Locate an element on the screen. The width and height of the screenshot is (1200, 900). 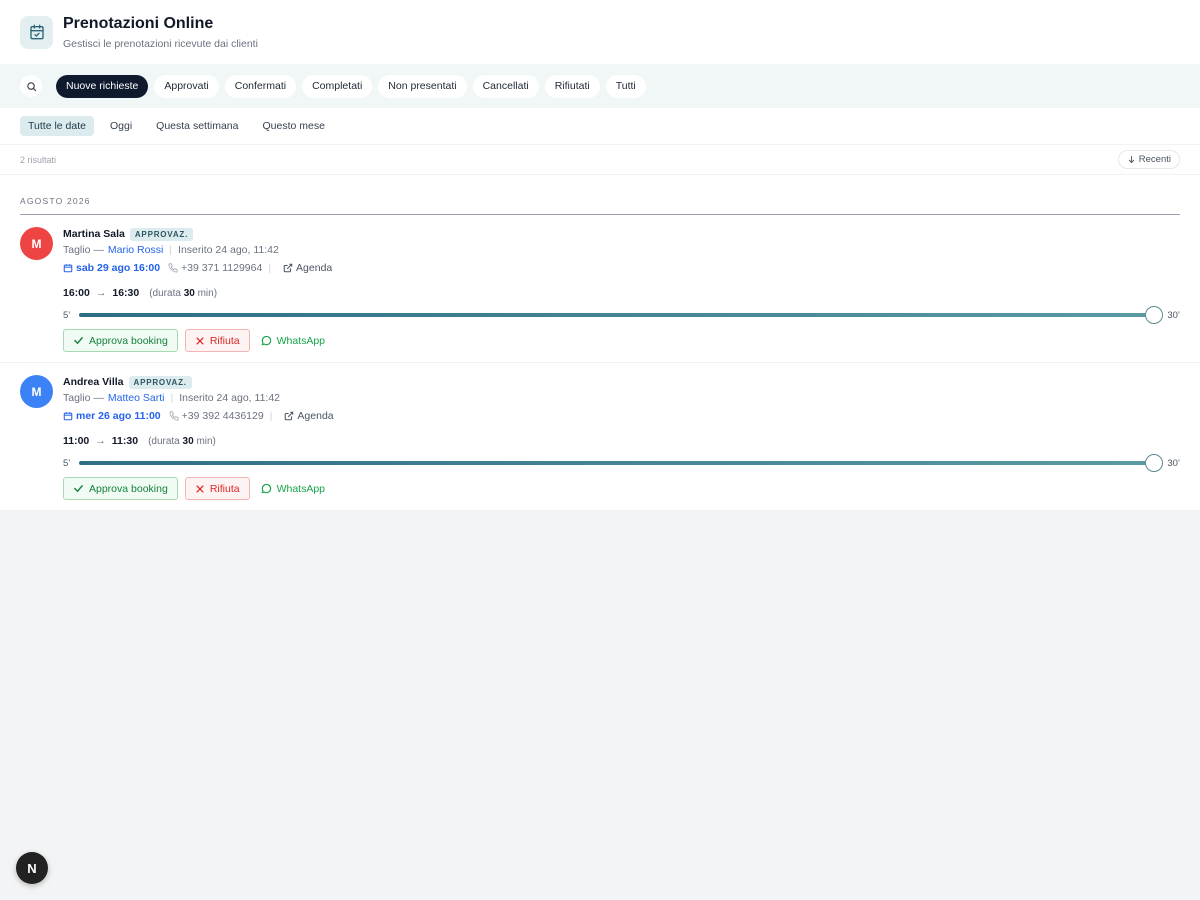
phone-link: +39 392 4436129 is located at coordinates (216, 416).